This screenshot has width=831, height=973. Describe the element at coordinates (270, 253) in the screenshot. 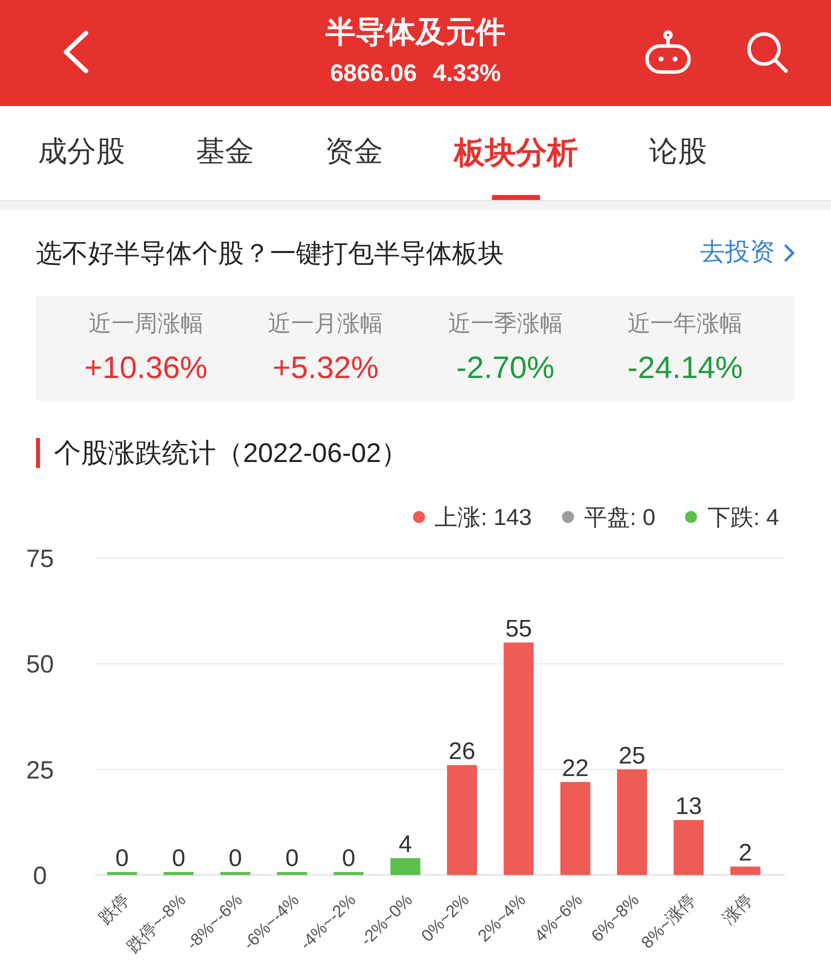

I see `promo-text: 选不好半导体个股？一键打包半导体板块` at that location.